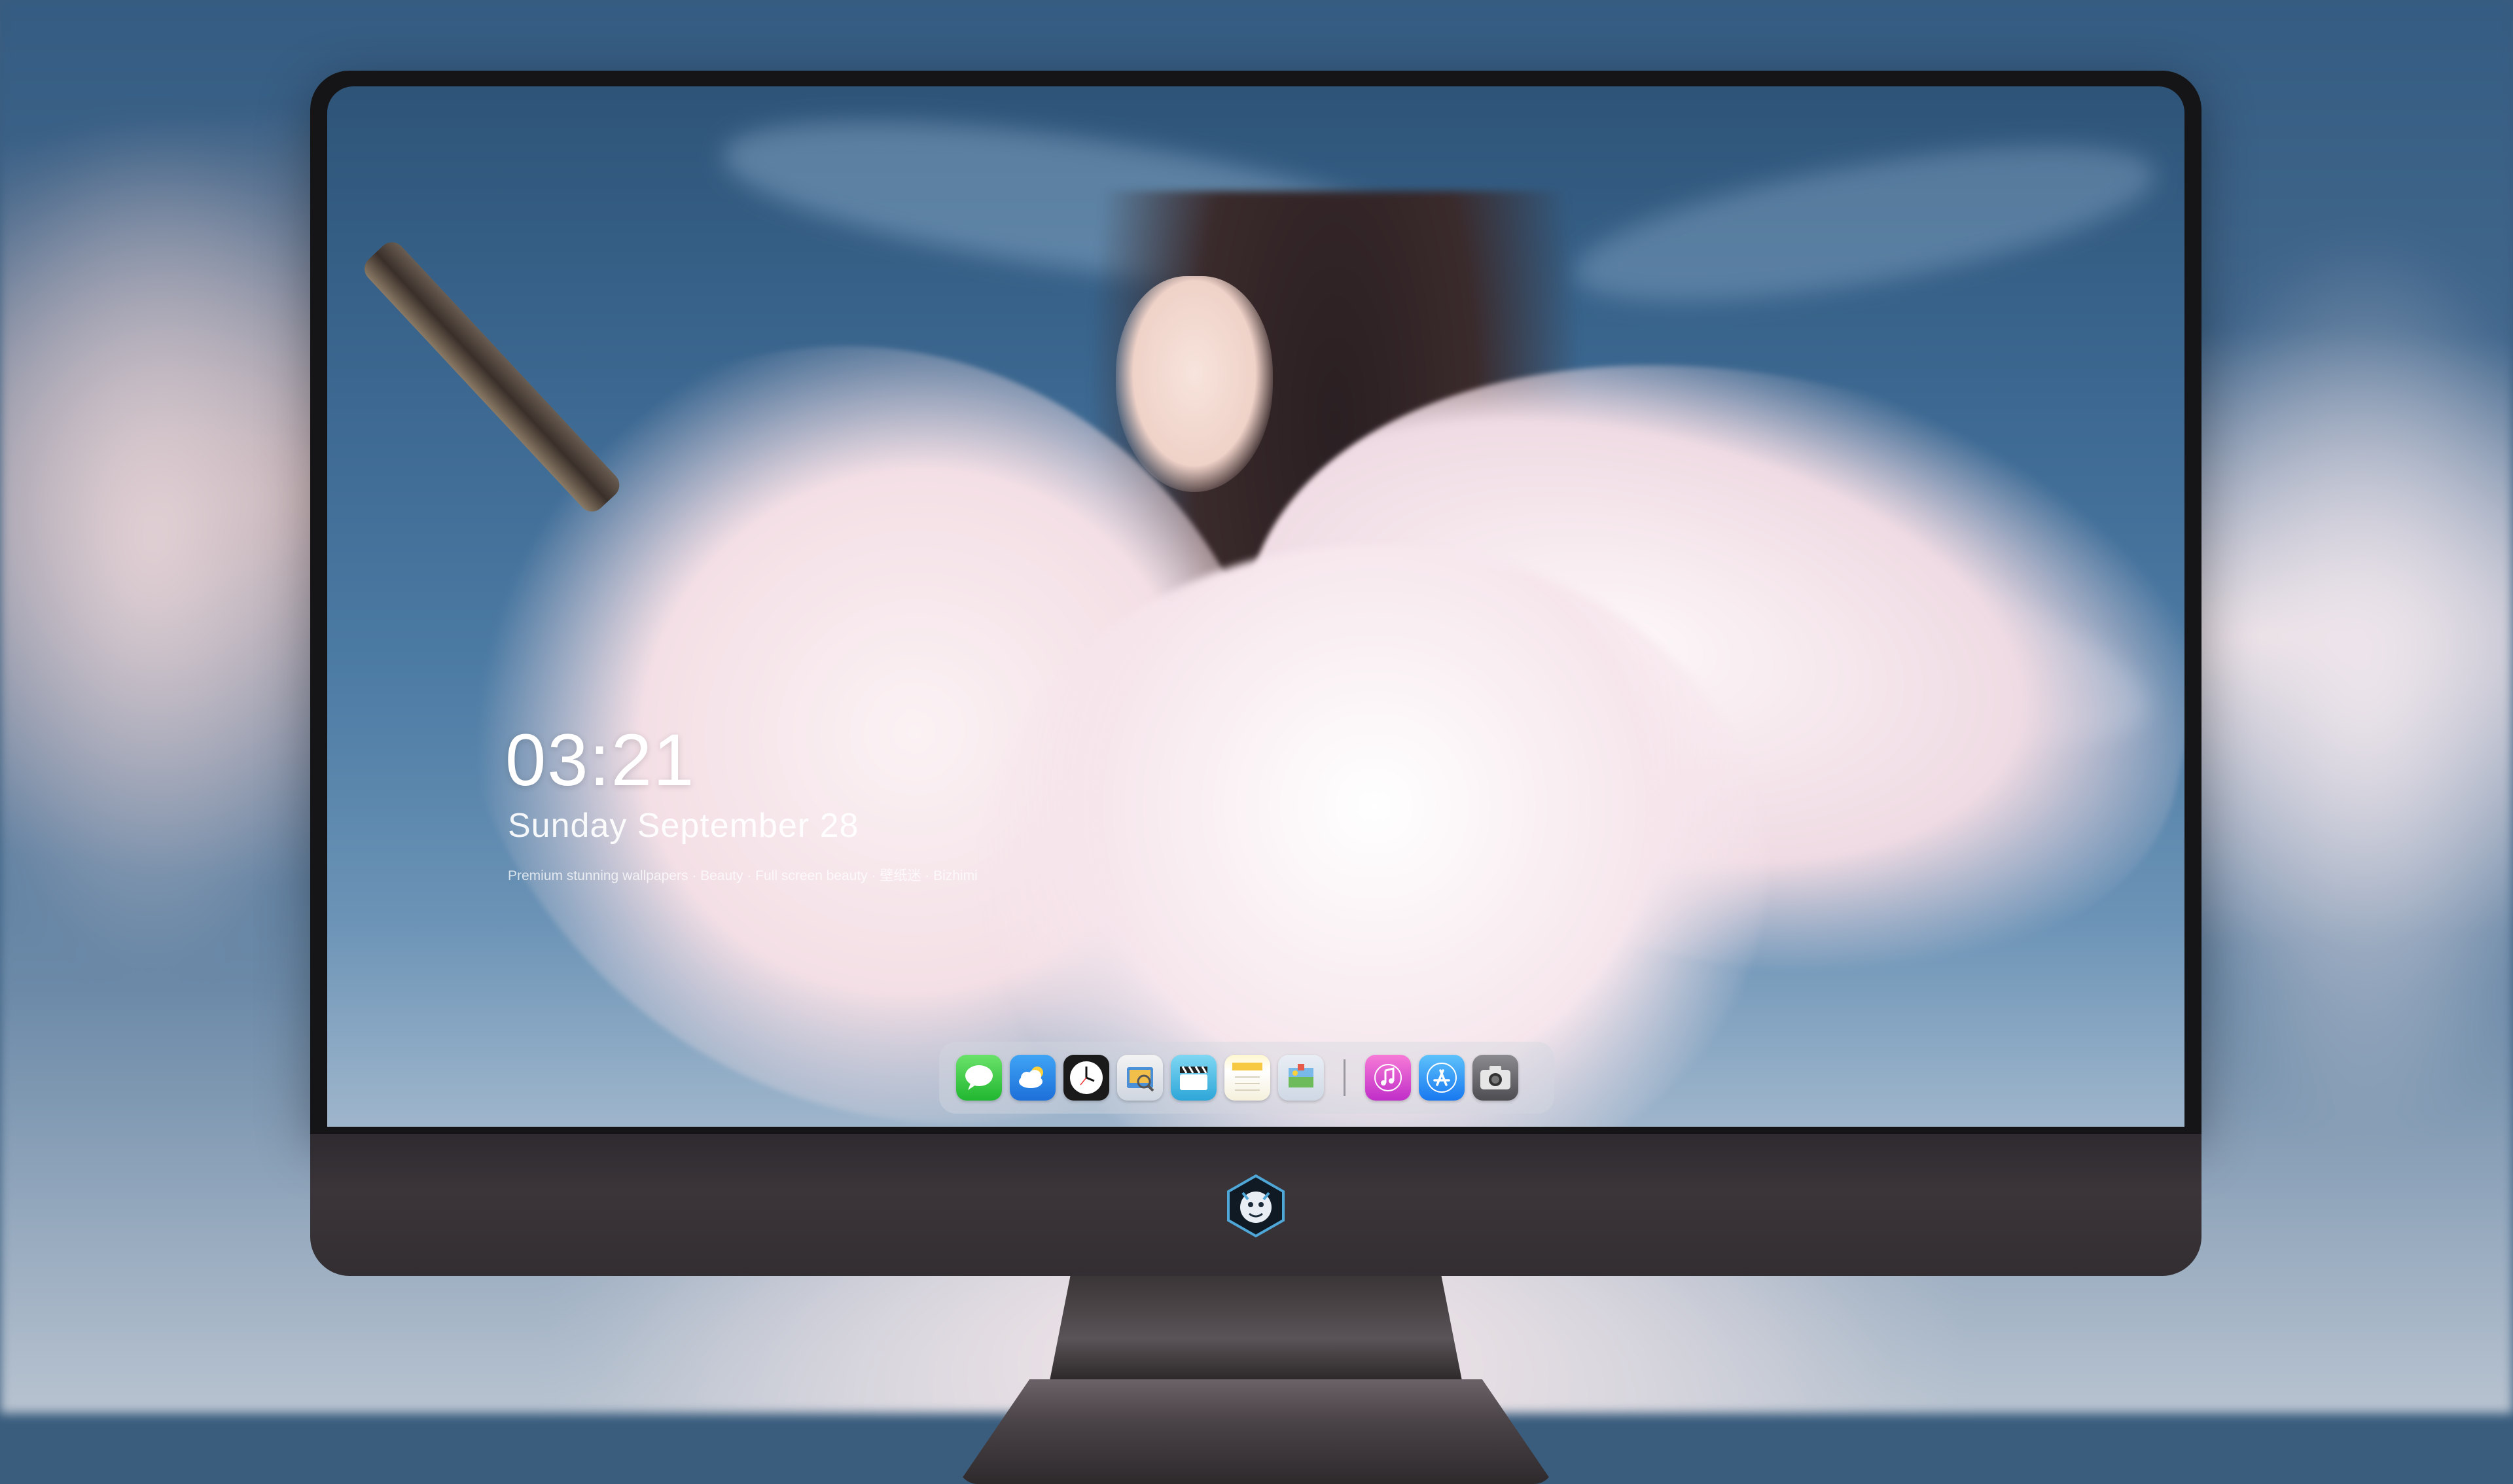 Image resolution: width=2513 pixels, height=1484 pixels. Describe the element at coordinates (1495, 1078) in the screenshot. I see `camera-icon` at that location.